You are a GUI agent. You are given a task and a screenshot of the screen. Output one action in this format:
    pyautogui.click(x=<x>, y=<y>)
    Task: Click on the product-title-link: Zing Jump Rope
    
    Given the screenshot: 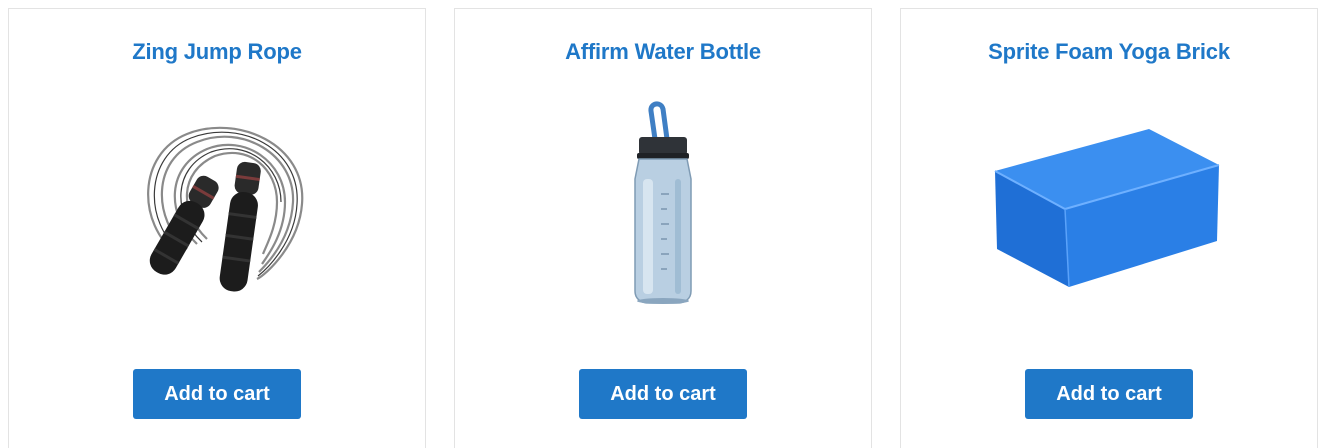 What is the action you would take?
    pyautogui.click(x=217, y=52)
    